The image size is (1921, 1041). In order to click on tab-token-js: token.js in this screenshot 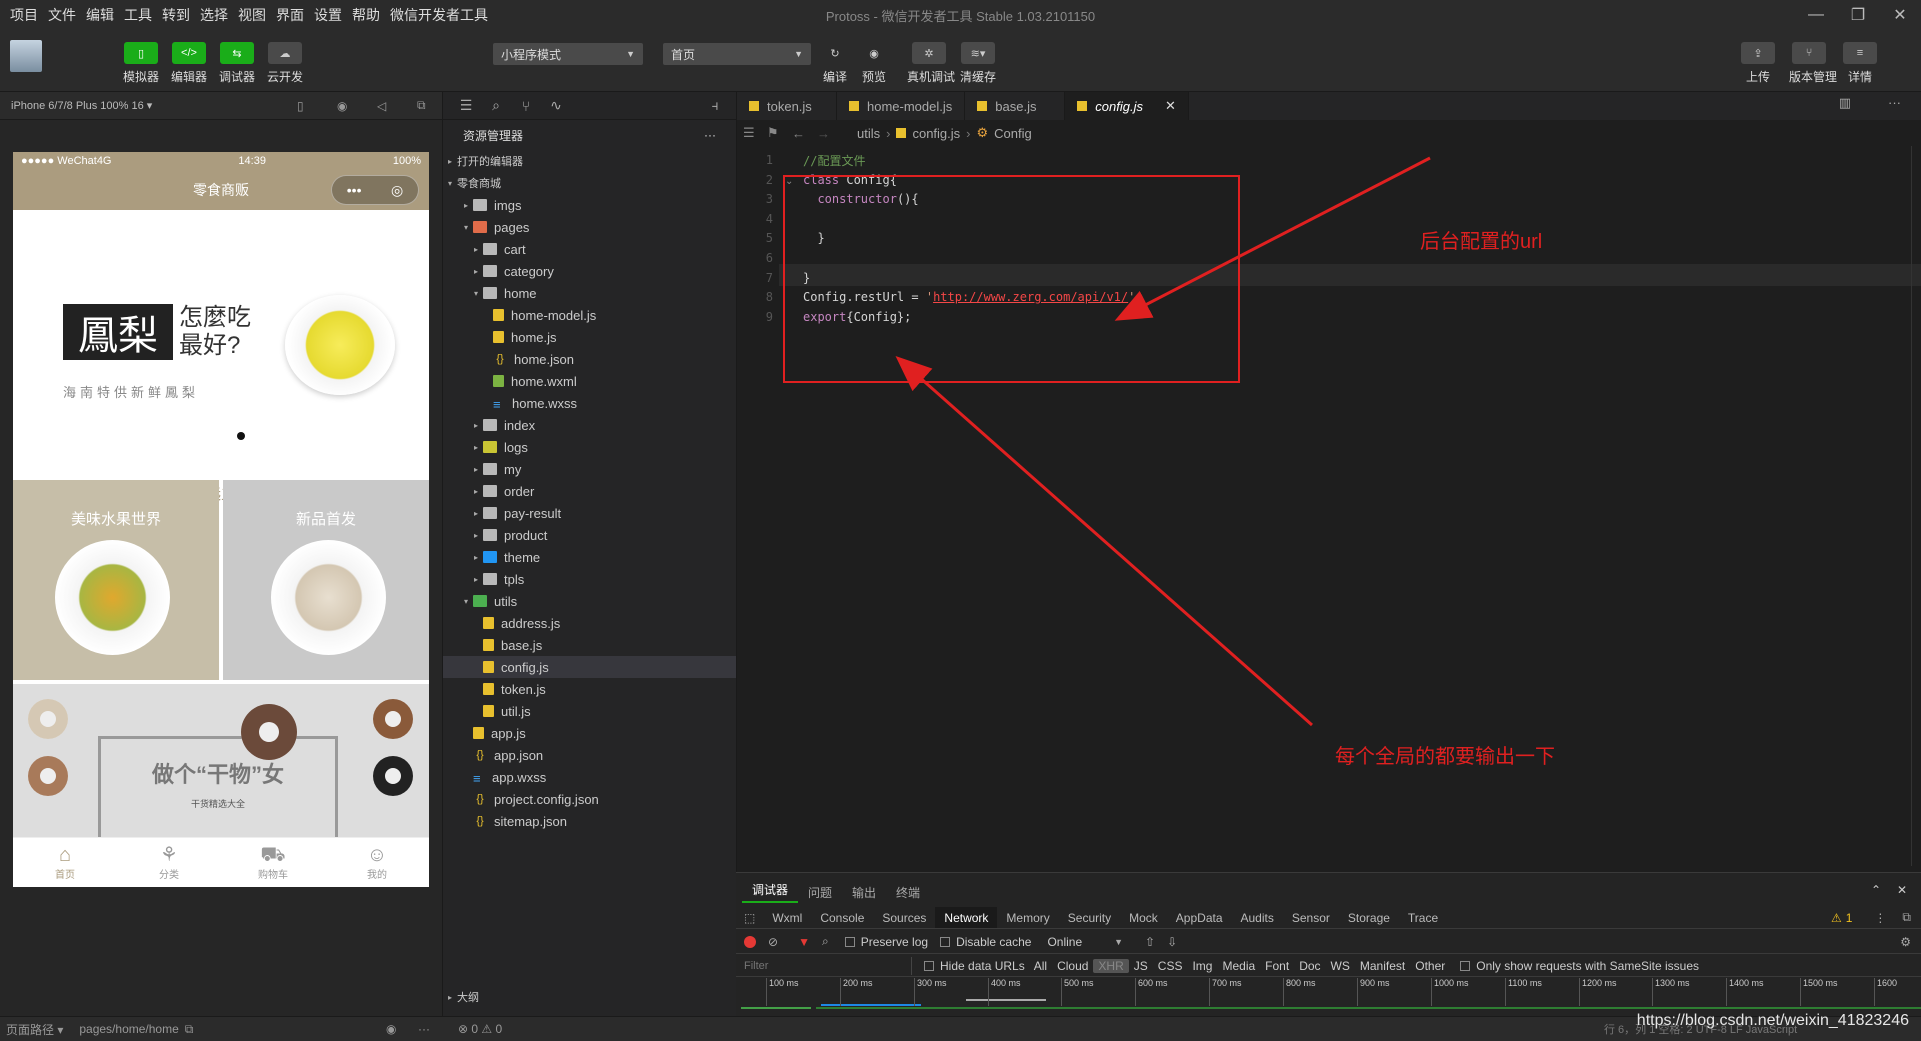, I will do `click(787, 106)`.